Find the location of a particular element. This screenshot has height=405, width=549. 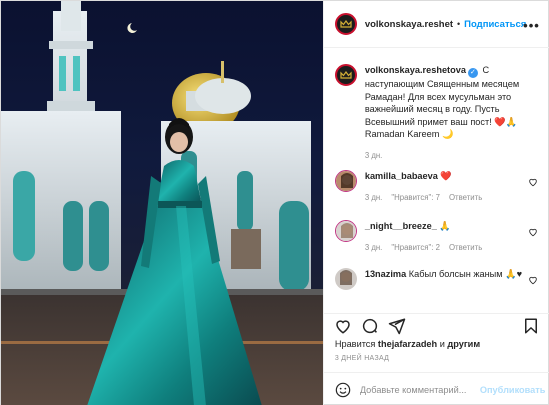

caption-age: 3 дн. is located at coordinates (451, 156).